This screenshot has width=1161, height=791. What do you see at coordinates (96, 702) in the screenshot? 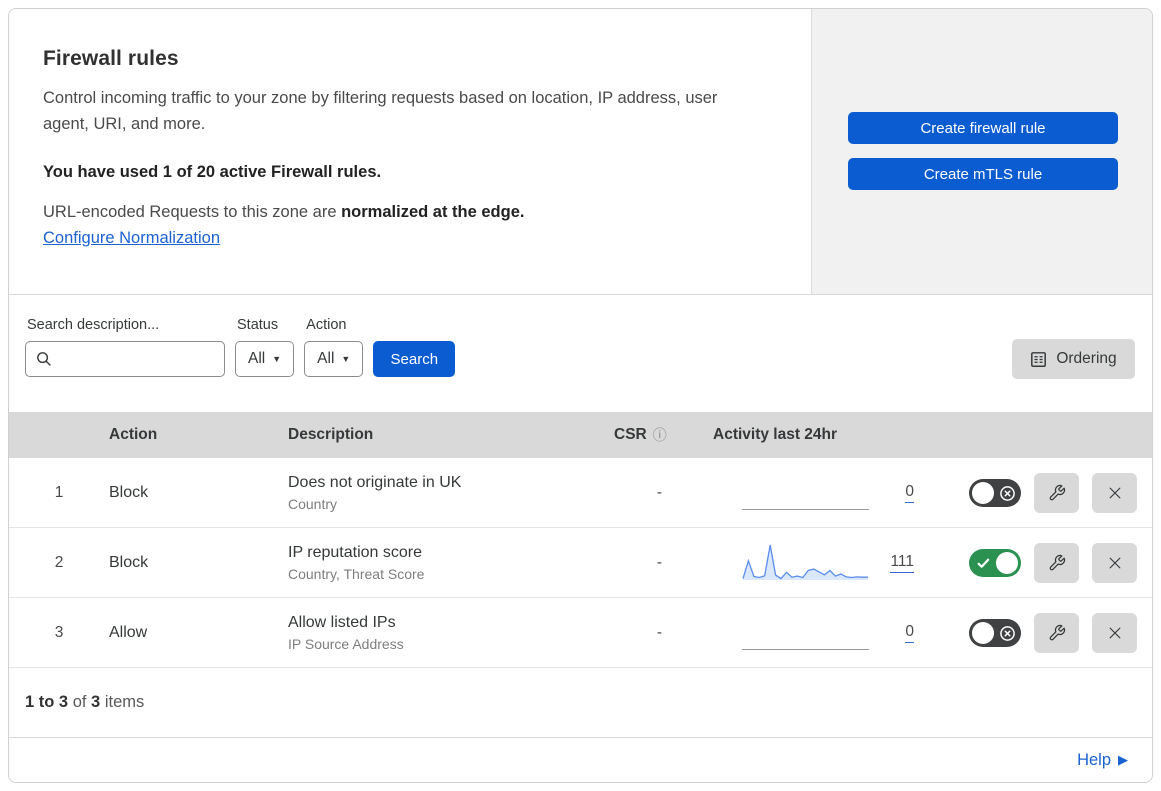
I see `items-total: 3` at bounding box center [96, 702].